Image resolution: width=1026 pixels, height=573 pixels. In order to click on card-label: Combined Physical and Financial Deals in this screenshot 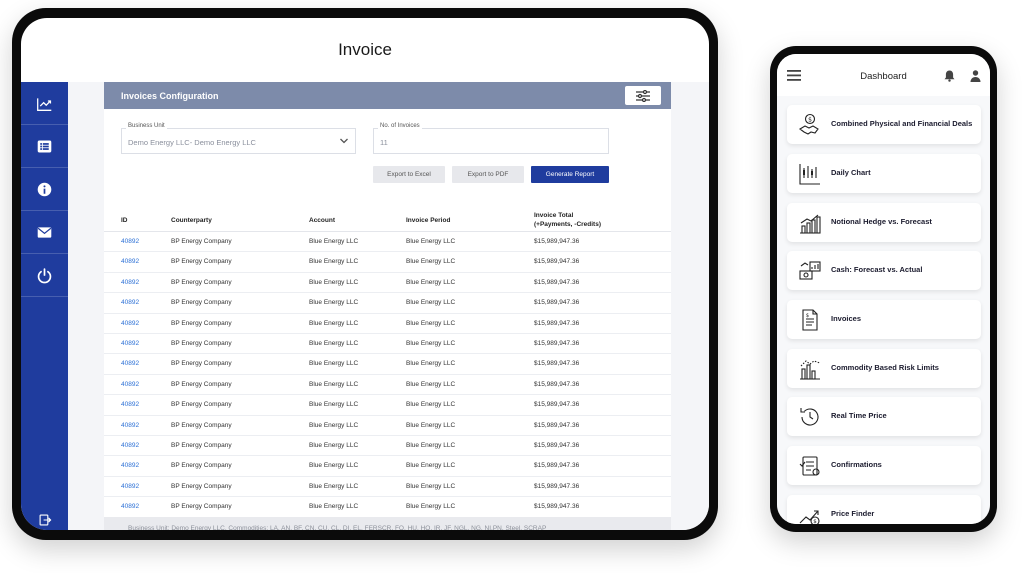, I will do `click(902, 124)`.